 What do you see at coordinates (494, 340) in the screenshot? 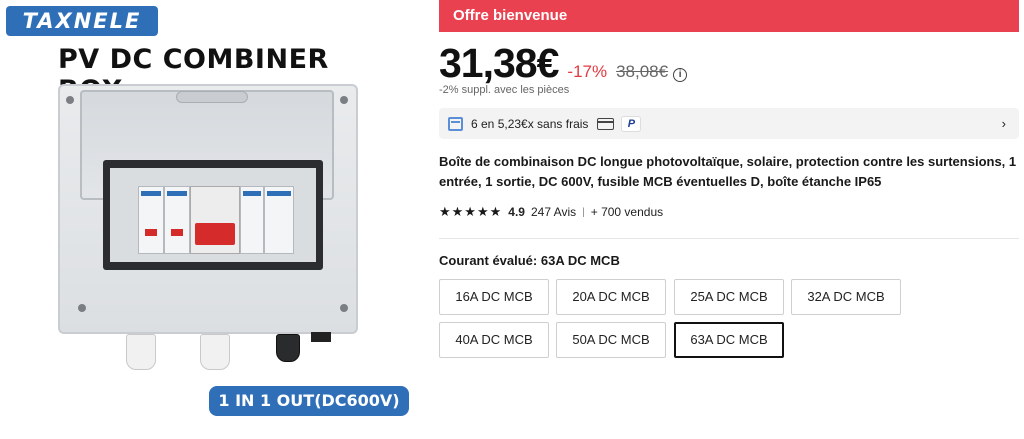
I see `option-40a-dc-mcb: 40A DC MCB` at bounding box center [494, 340].